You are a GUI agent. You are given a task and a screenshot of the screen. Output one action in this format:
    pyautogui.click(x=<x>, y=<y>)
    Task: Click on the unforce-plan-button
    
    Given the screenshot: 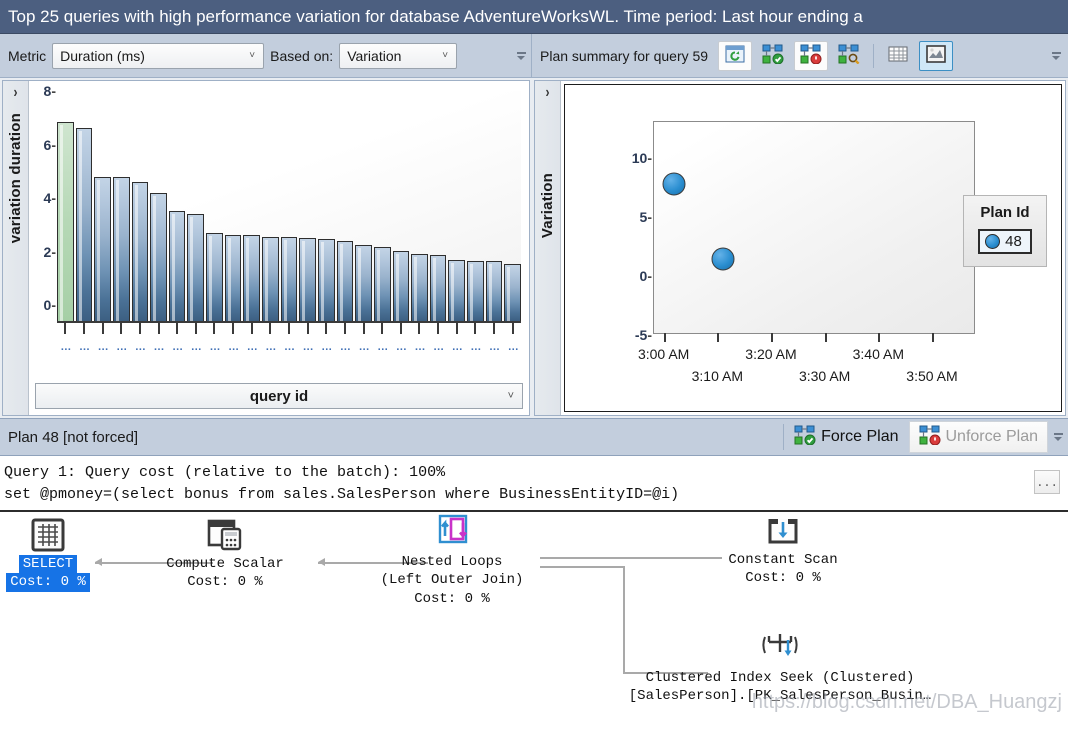 What is the action you would take?
    pyautogui.click(x=811, y=55)
    